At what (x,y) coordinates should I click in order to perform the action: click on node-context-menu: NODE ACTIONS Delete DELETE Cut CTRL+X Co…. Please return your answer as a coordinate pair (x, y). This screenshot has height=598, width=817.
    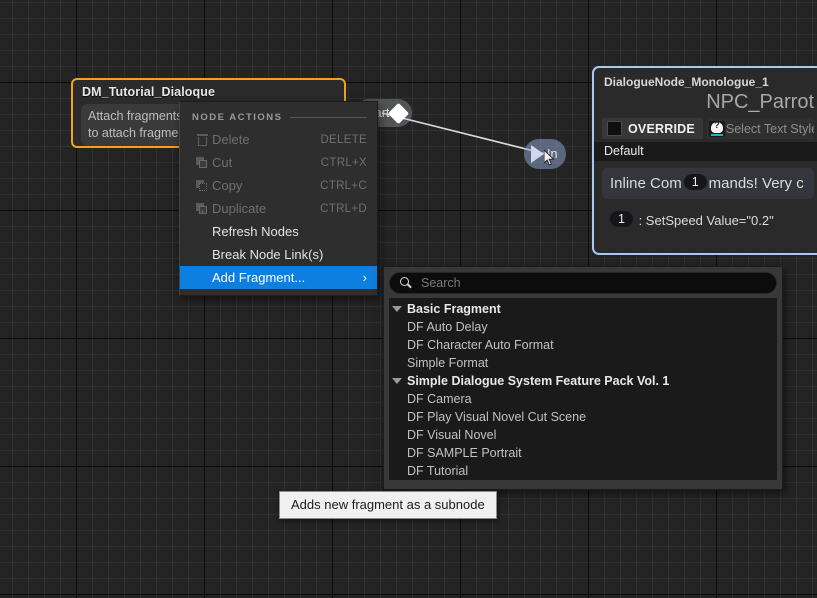
    Looking at the image, I should click on (278, 198).